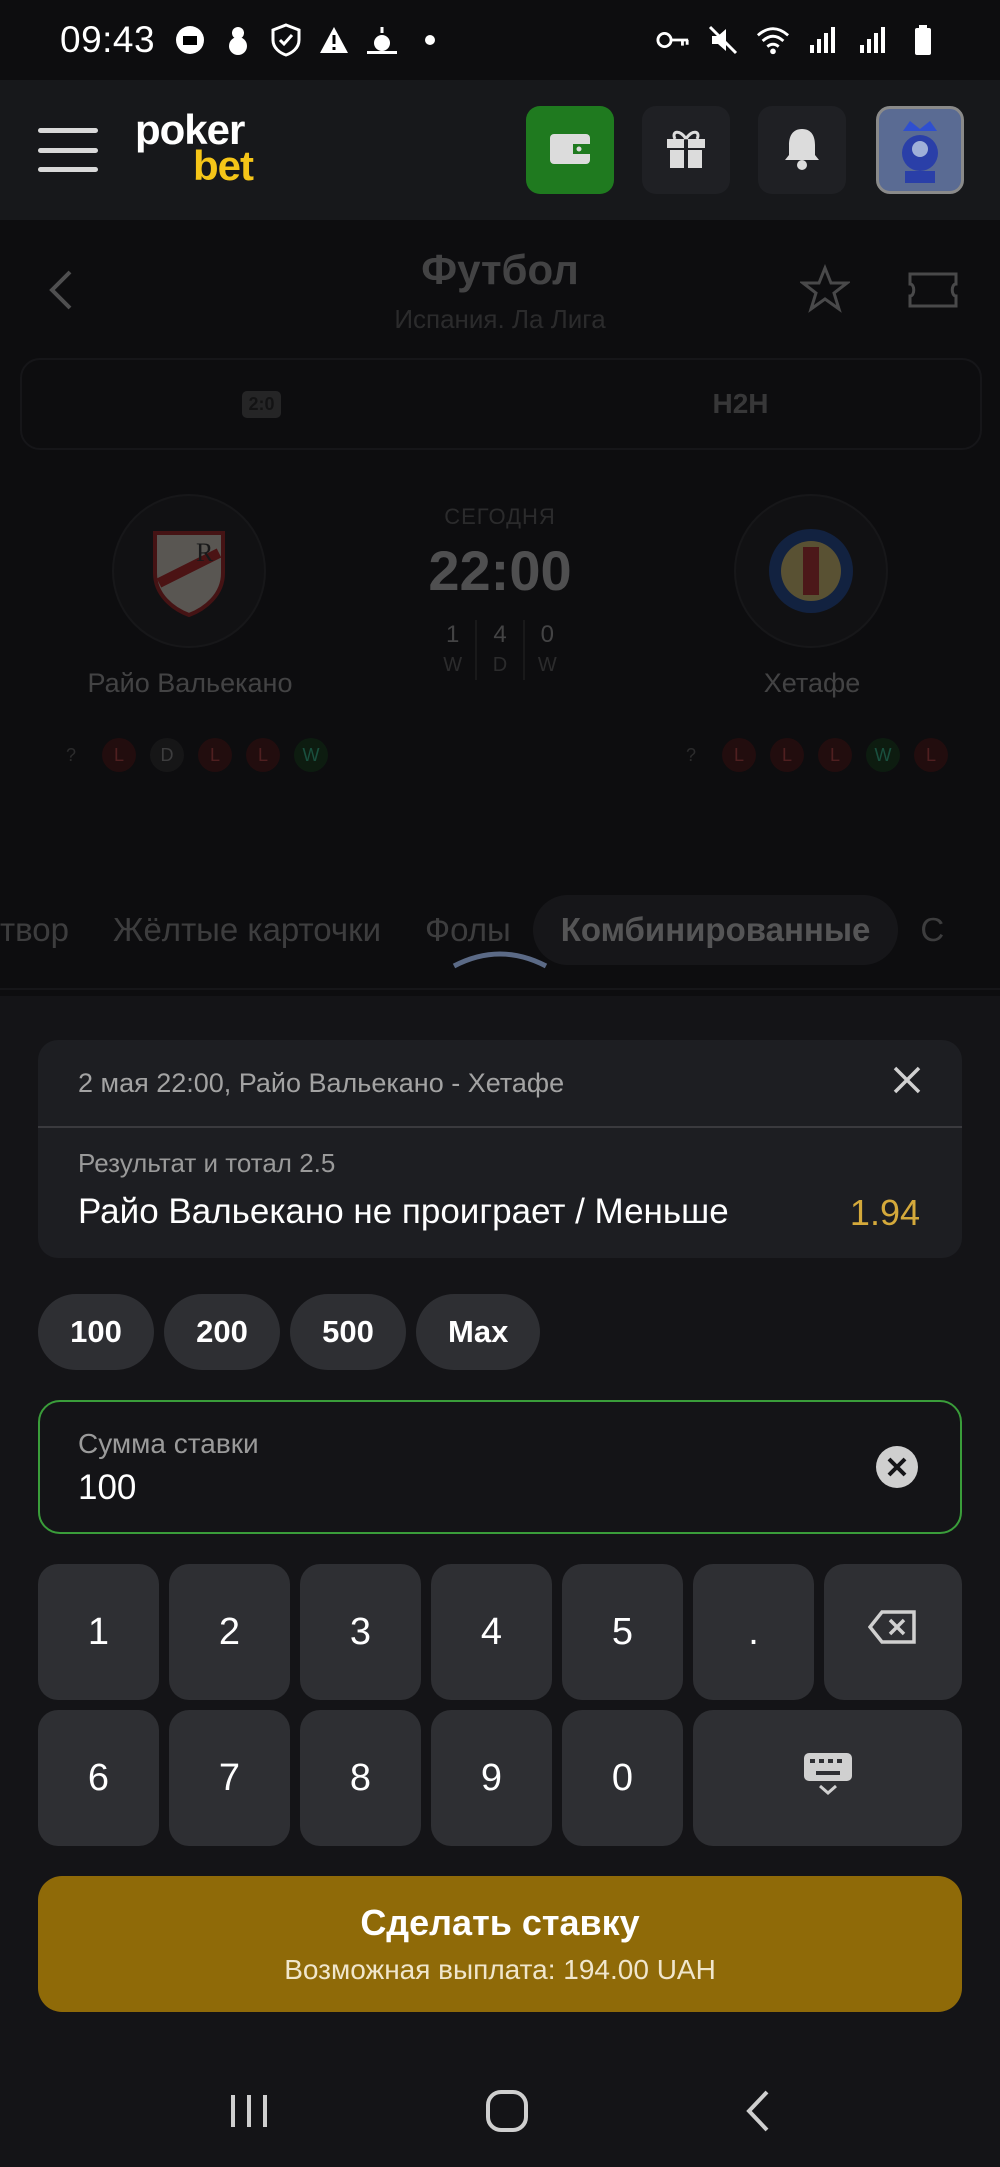  Describe the element at coordinates (500, 1969) in the screenshot. I see `possible-payout: Возможная выплата: 194.00 UAH` at that location.